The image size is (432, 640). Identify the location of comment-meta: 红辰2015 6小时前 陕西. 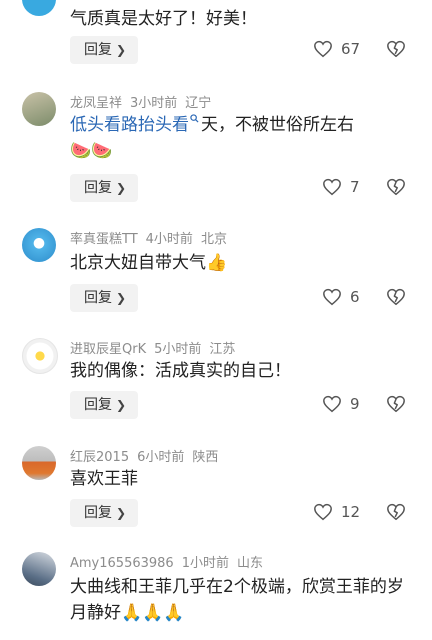
(148, 455).